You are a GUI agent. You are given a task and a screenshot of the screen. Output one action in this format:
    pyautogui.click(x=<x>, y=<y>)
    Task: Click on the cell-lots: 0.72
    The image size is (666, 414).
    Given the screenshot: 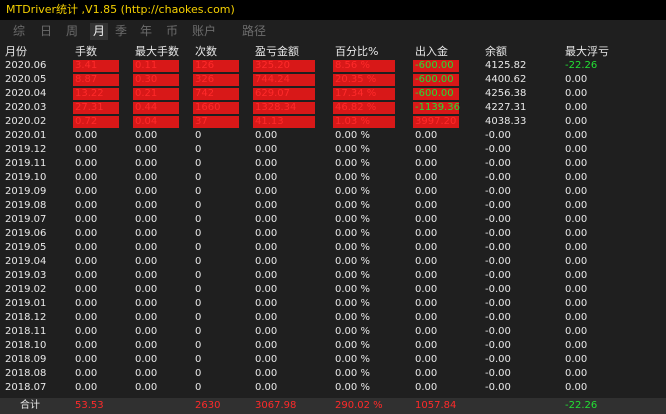 What is the action you would take?
    pyautogui.click(x=86, y=121)
    